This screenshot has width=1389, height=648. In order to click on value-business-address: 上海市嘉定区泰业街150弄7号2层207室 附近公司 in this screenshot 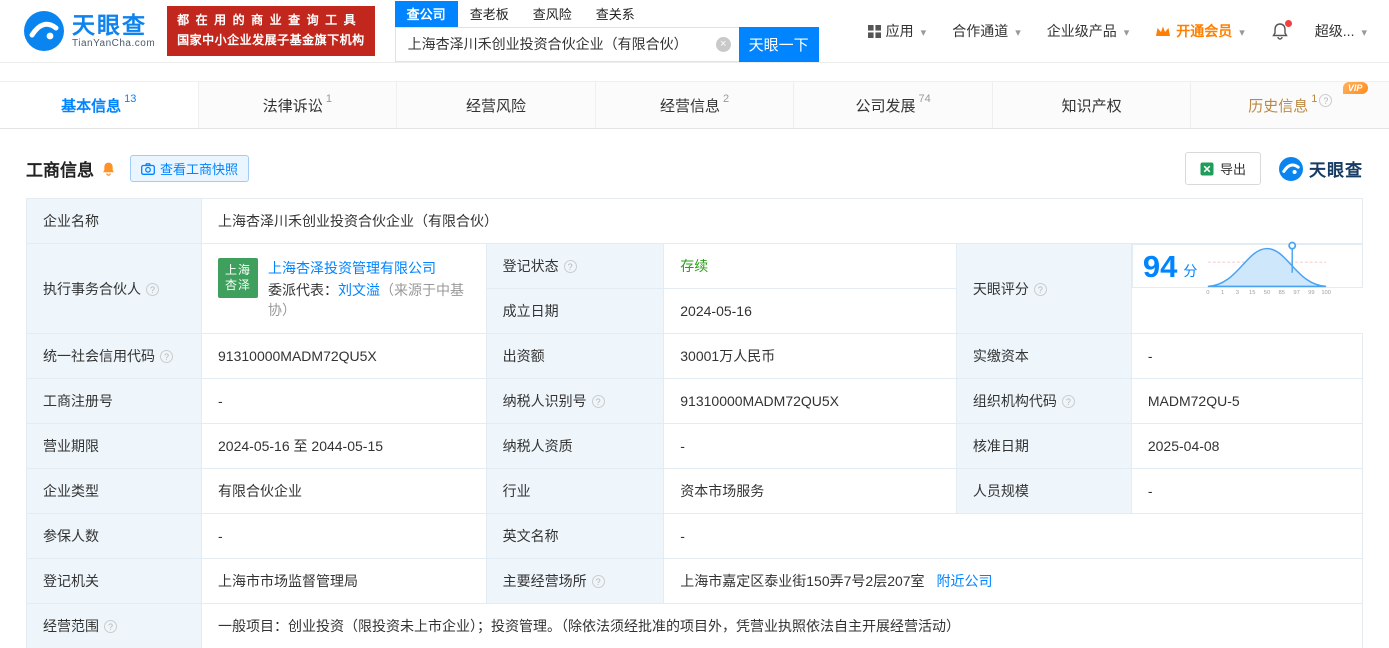, I will do `click(1013, 581)`.